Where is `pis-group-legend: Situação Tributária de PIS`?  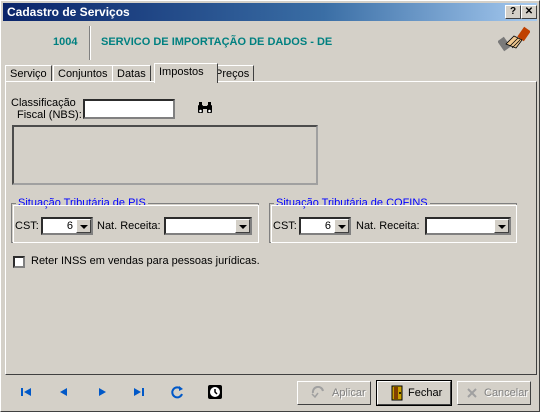
pis-group-legend: Situação Tributária de PIS is located at coordinates (82, 203).